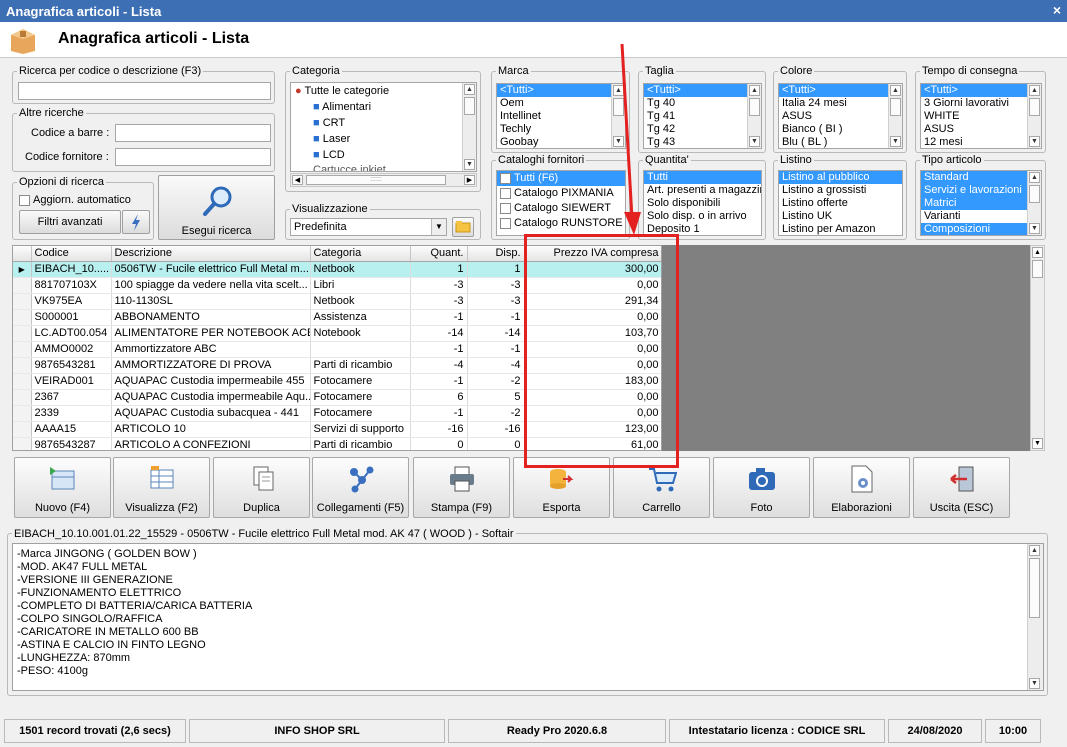 The image size is (1067, 747). I want to click on tree-item: ■ LCD, so click(383, 155).